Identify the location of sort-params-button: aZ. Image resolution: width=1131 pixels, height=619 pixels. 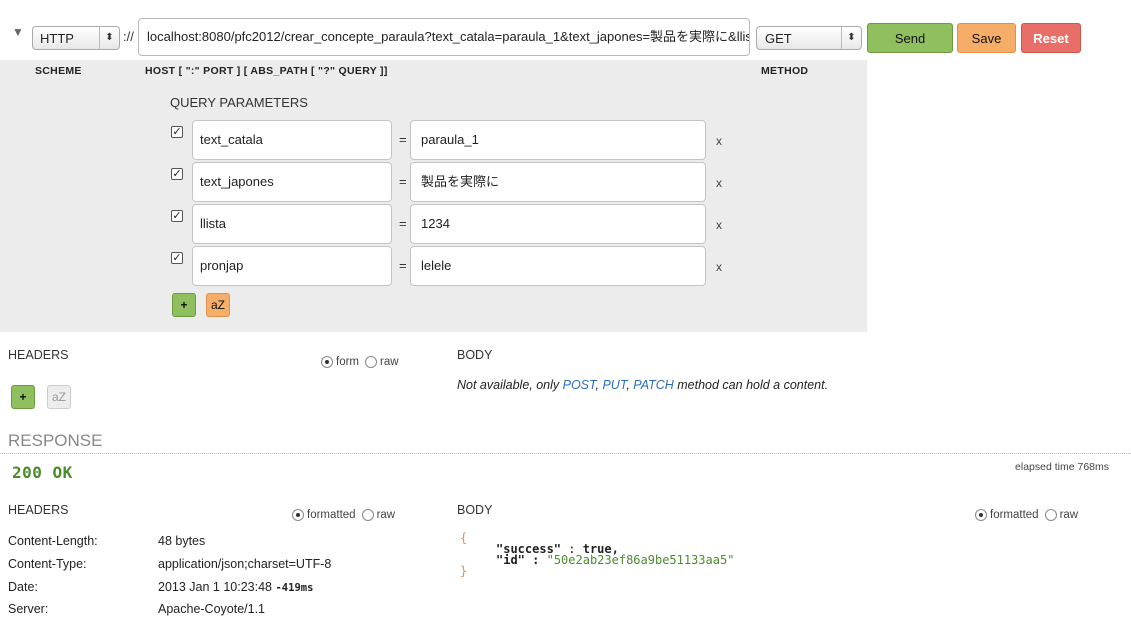
(218, 305).